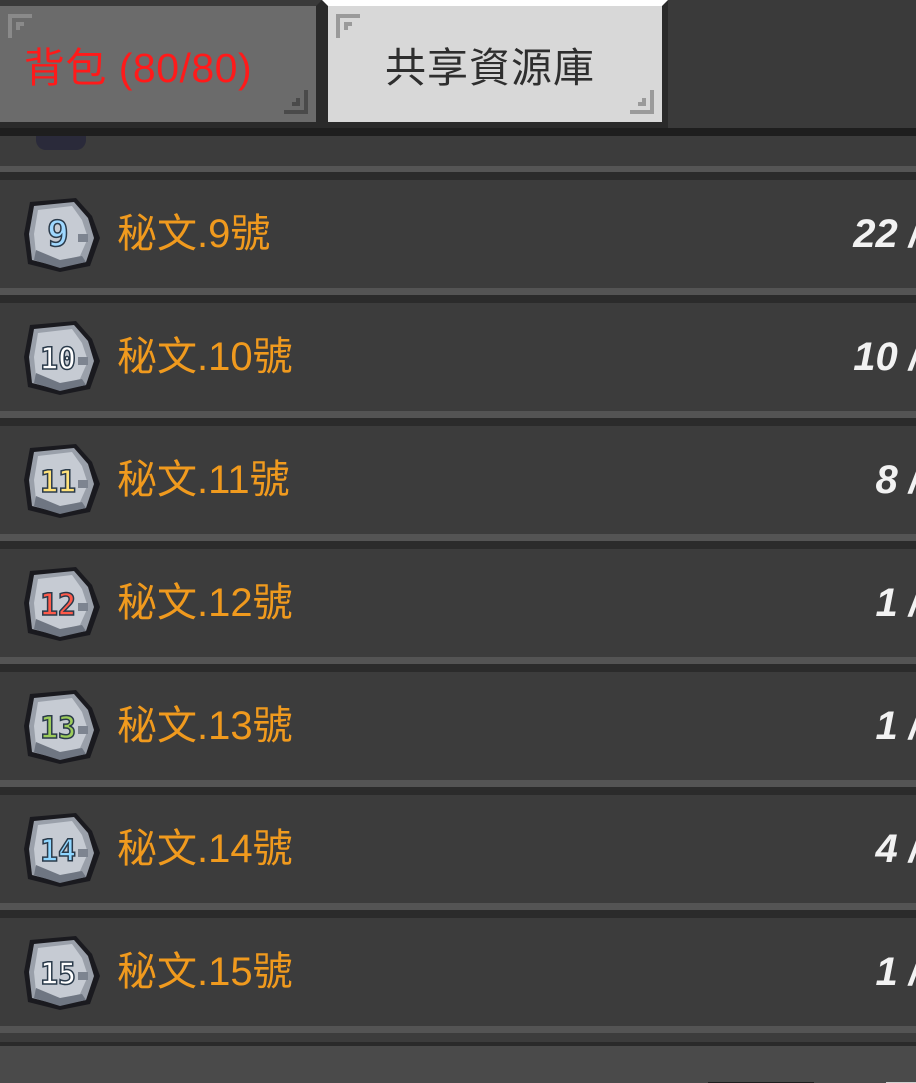 Image resolution: width=916 pixels, height=1083 pixels. What do you see at coordinates (203, 480) in the screenshot?
I see `item-name: 秘文.11號` at bounding box center [203, 480].